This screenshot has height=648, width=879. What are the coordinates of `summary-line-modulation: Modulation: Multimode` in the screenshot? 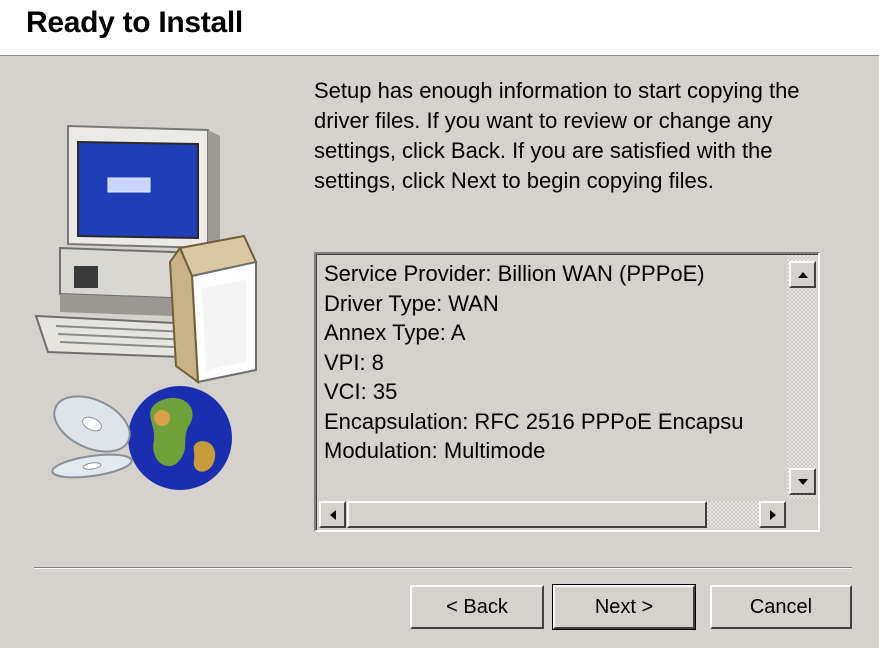 It's located at (435, 450).